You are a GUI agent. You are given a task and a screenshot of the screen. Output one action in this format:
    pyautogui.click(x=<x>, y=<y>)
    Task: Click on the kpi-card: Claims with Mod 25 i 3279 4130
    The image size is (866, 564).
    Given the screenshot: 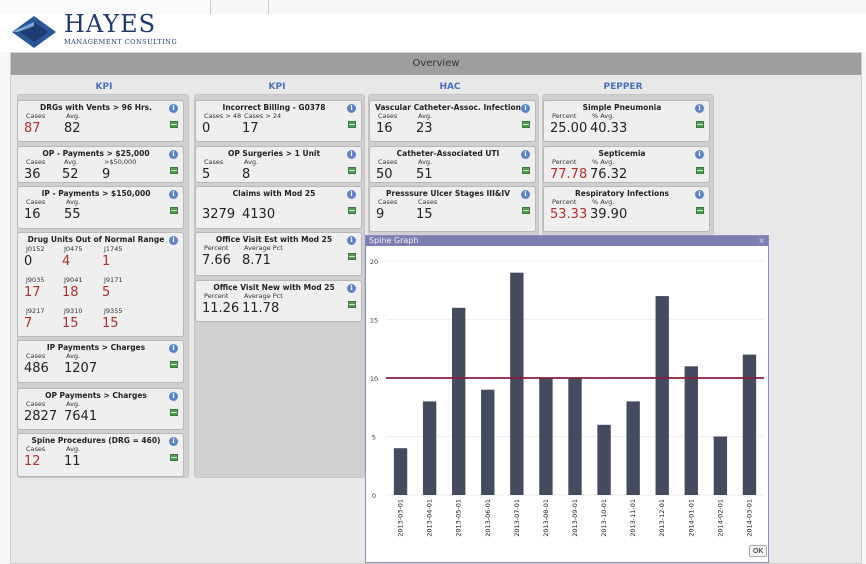 What is the action you would take?
    pyautogui.click(x=278, y=207)
    